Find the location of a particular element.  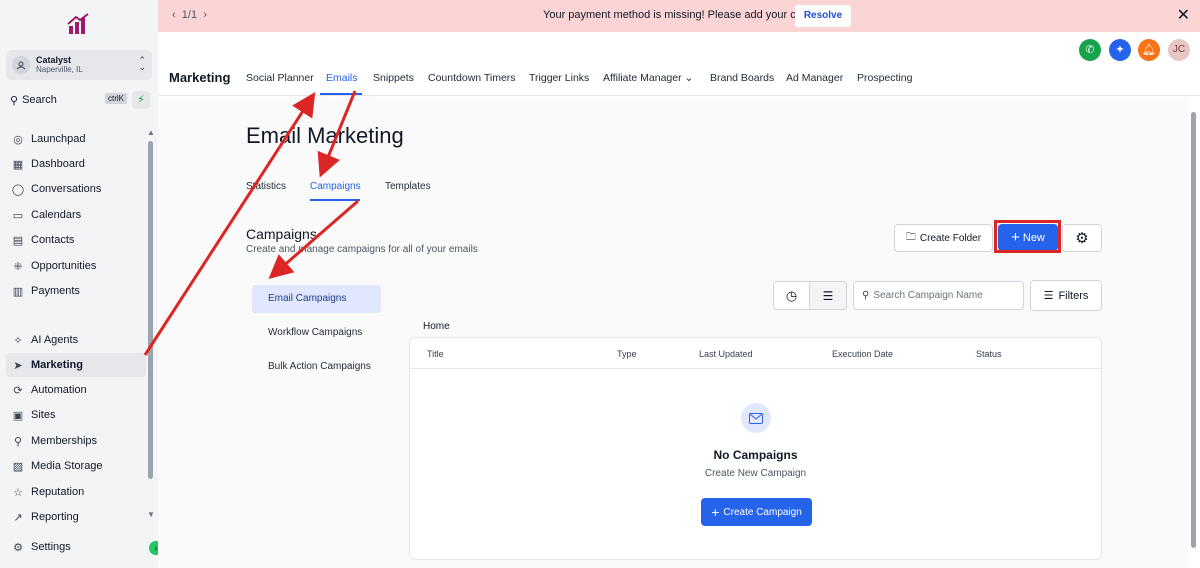

main-scrollbar is located at coordinates (1193, 330).